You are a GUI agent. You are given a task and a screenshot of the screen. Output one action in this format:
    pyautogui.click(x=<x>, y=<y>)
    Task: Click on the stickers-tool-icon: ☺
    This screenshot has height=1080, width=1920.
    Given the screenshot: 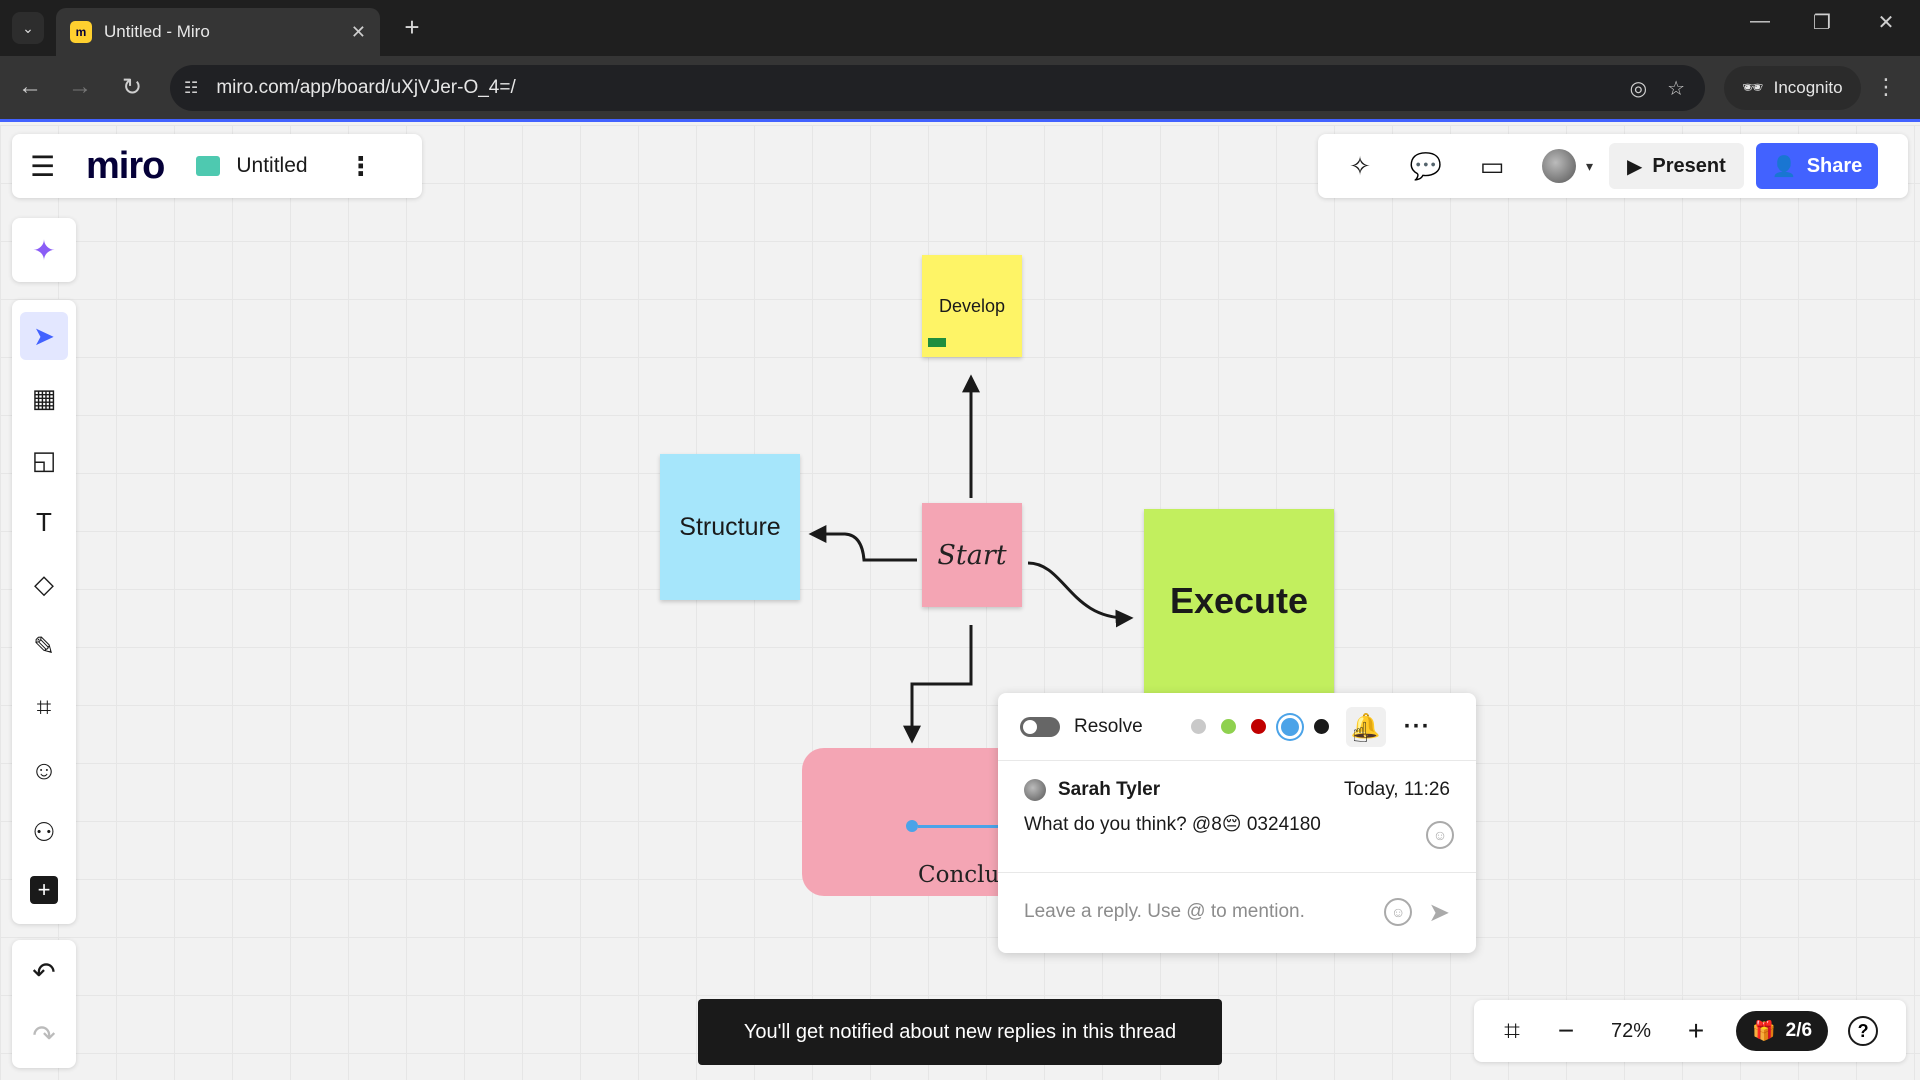 What is the action you would take?
    pyautogui.click(x=44, y=770)
    